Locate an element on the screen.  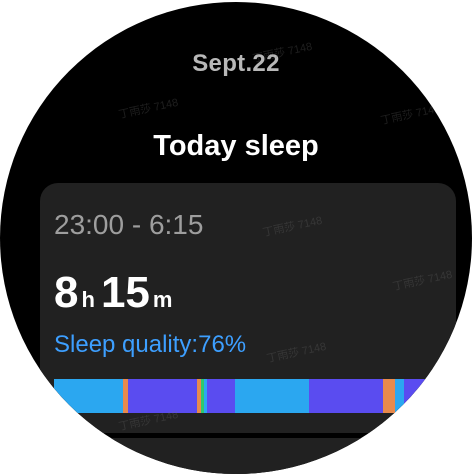
sleep-stage-segment-awake is located at coordinates (388, 396).